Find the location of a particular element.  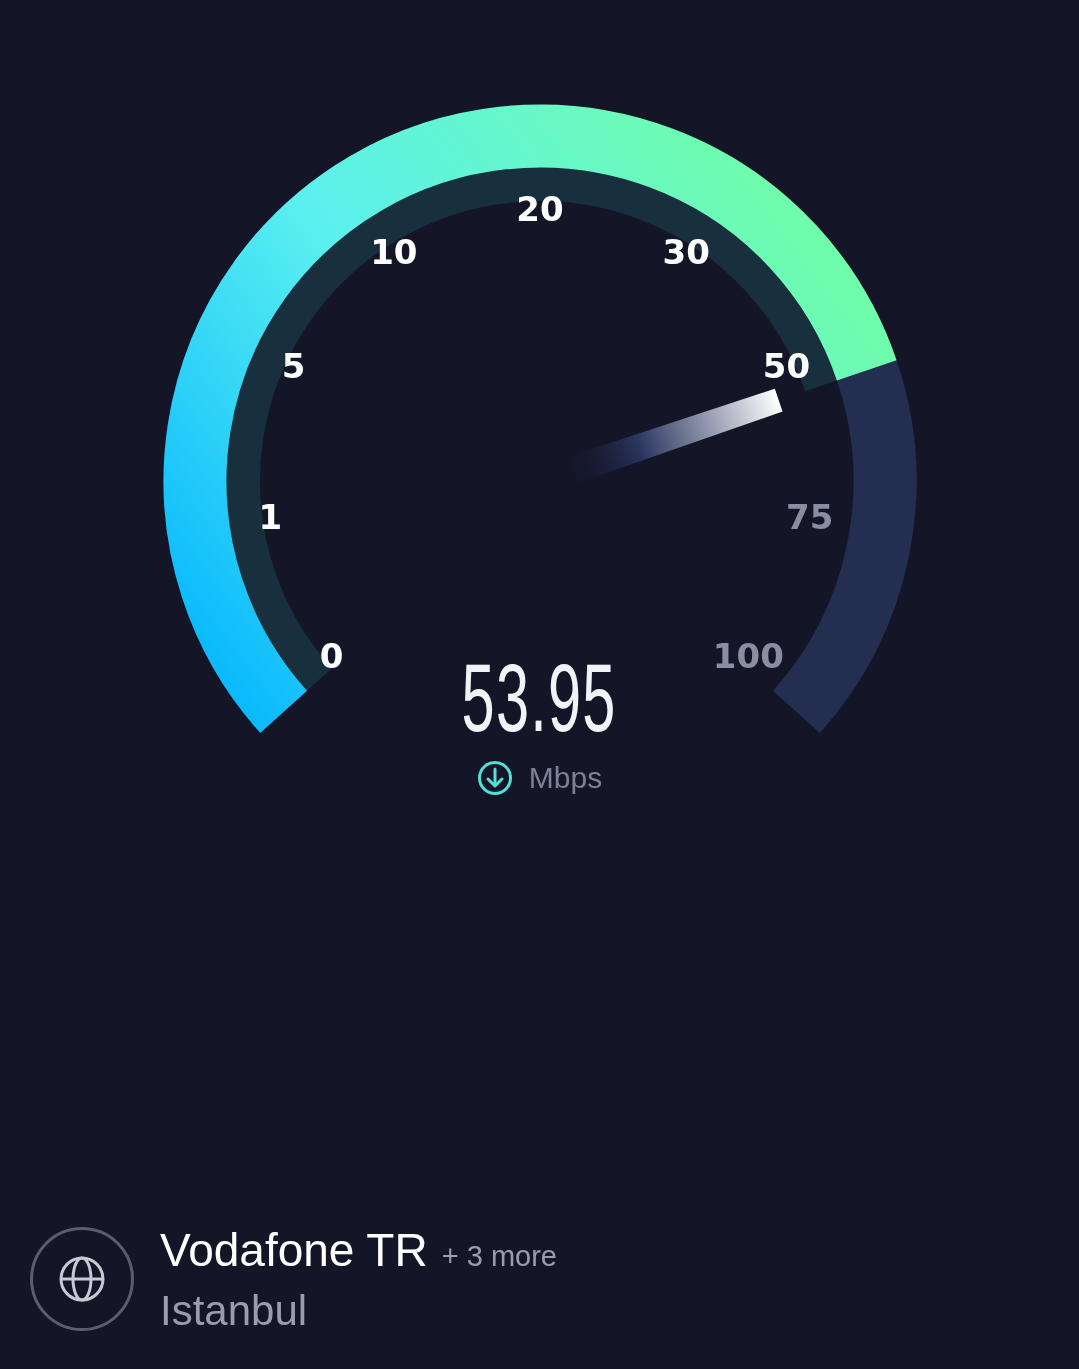

location-label: Istanbul is located at coordinates (234, 1311).